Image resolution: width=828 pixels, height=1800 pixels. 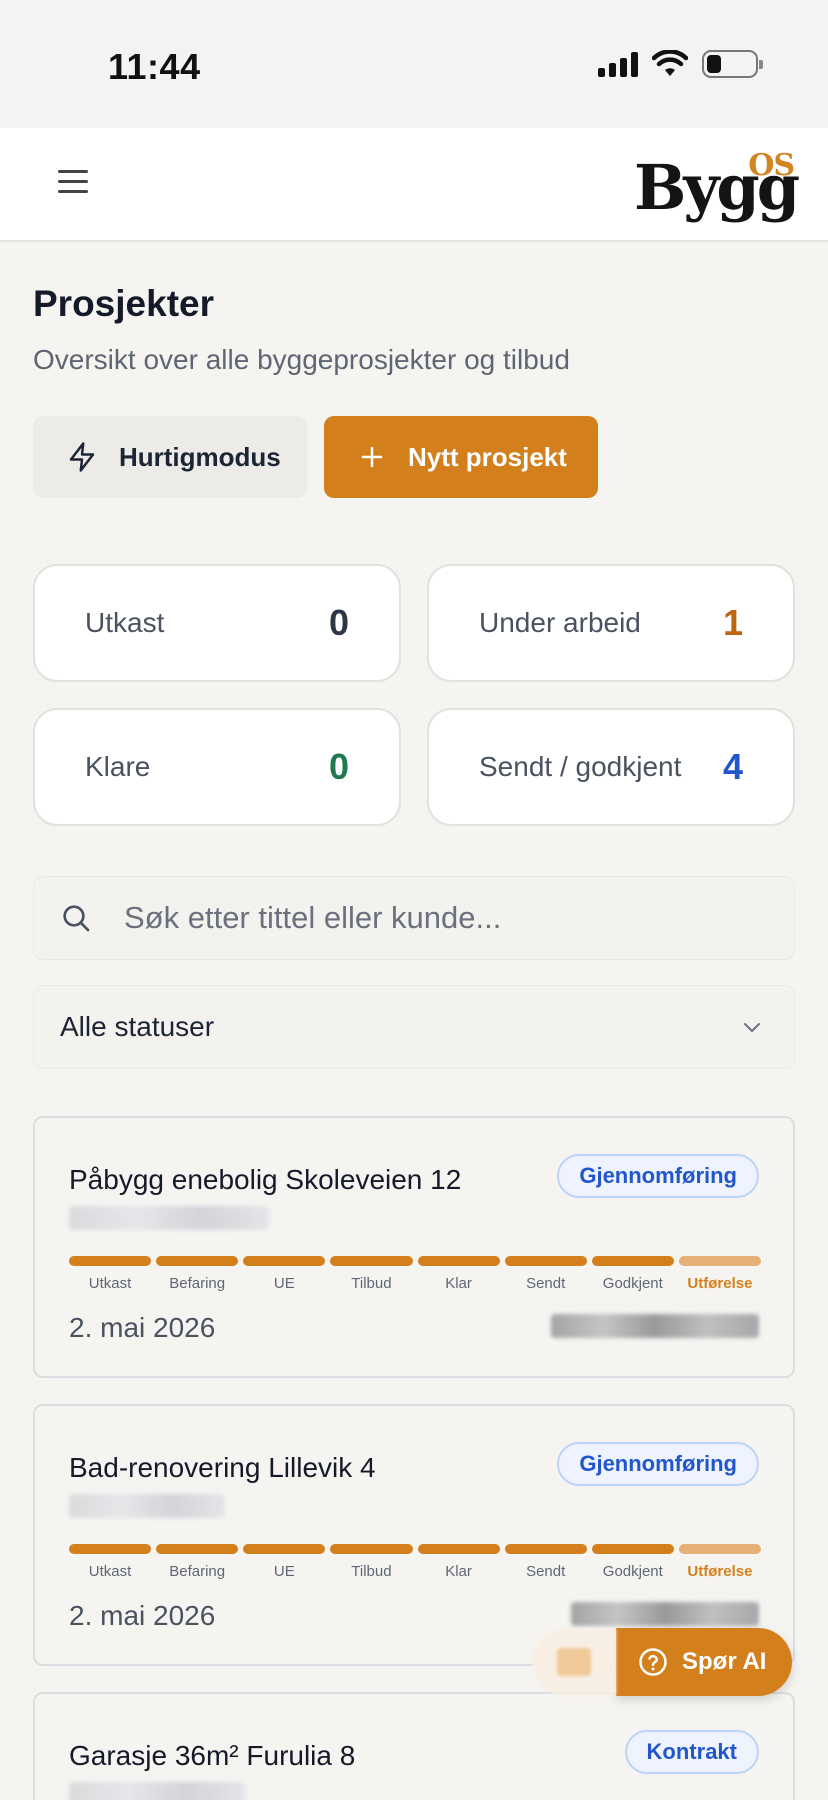 I want to click on logo: Bygg OS, so click(x=717, y=188).